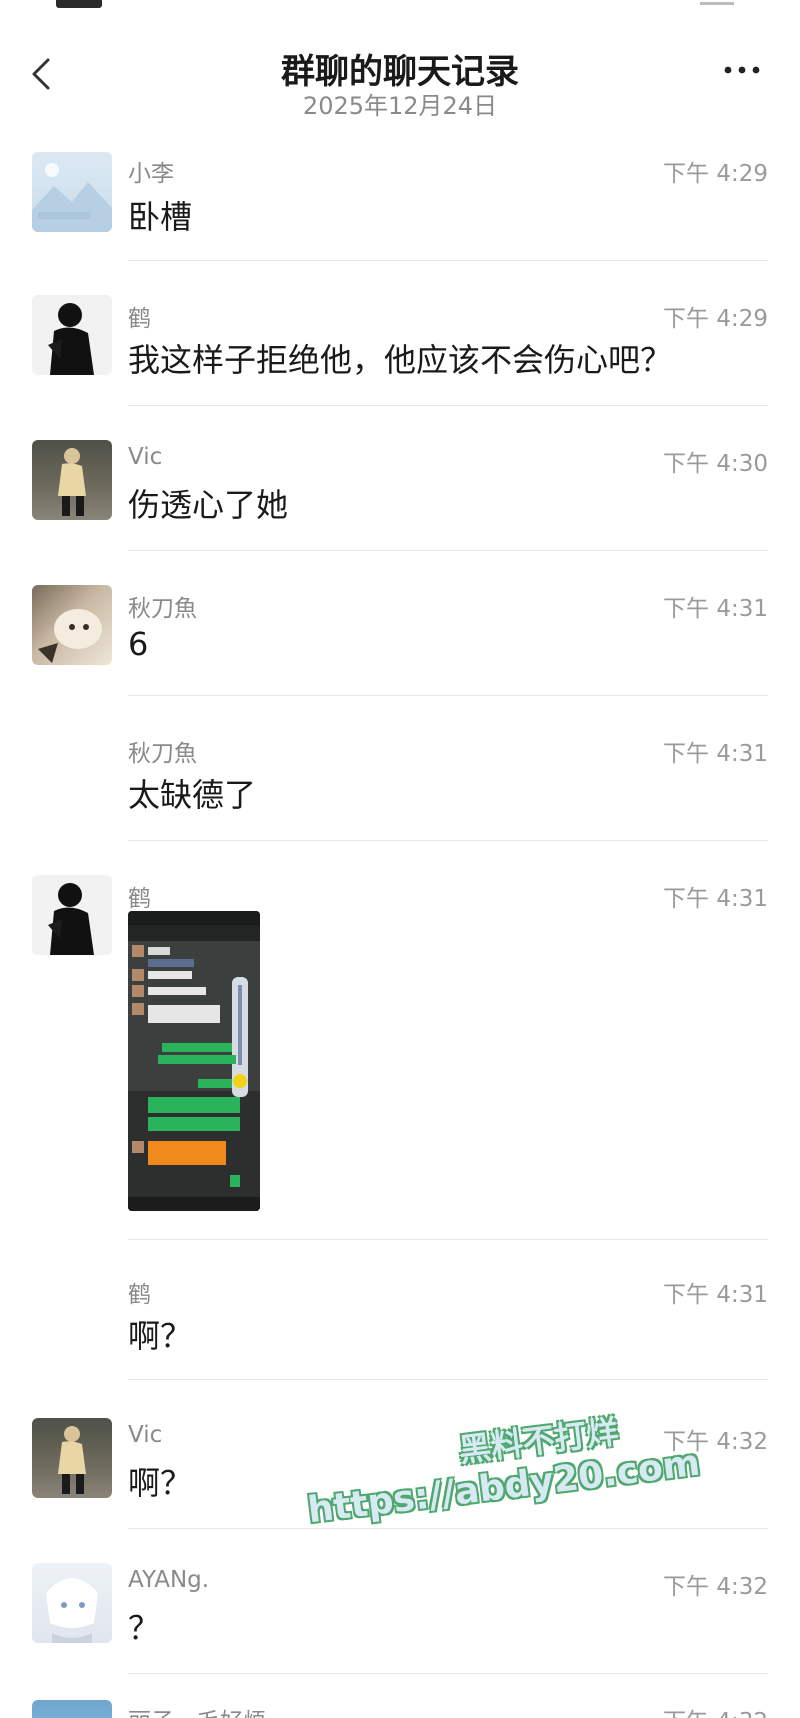 The image size is (800, 1718). What do you see at coordinates (400, 206) in the screenshot?
I see `message-item: 小李 下午 4:29 卧槽` at bounding box center [400, 206].